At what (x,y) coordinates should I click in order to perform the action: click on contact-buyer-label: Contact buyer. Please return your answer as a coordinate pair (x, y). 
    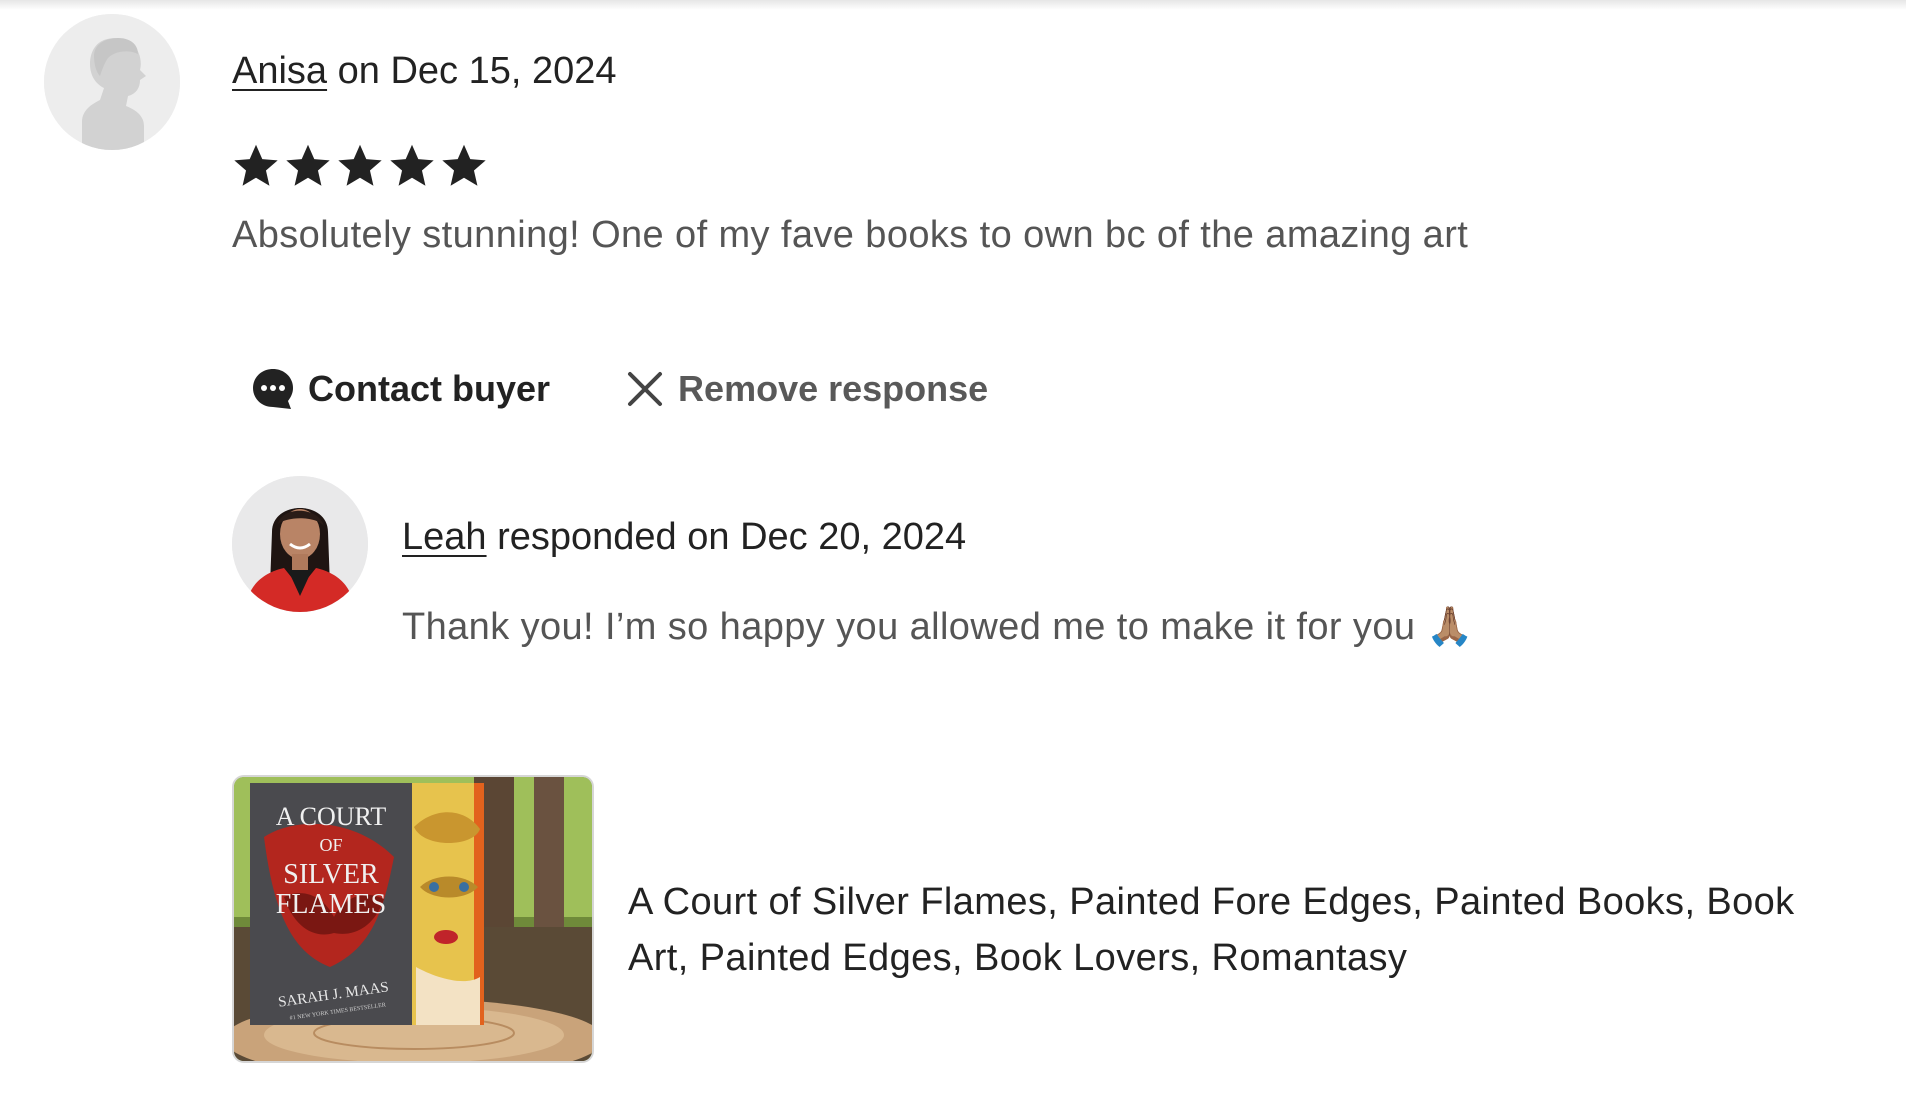
    Looking at the image, I should click on (429, 388).